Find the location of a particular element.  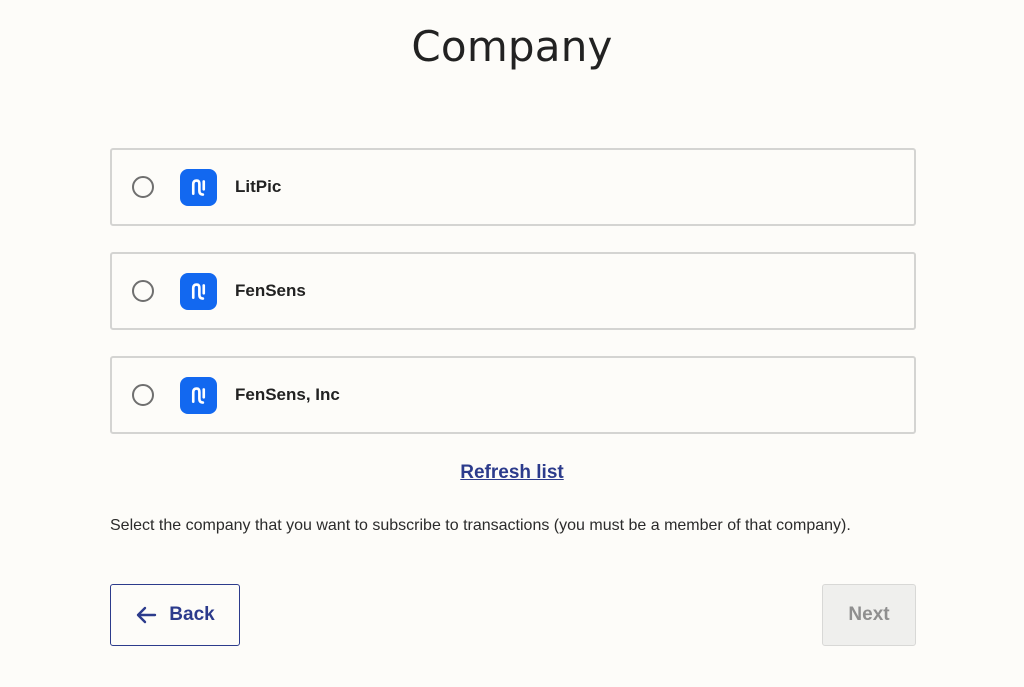

arrow-left-icon is located at coordinates (146, 615).